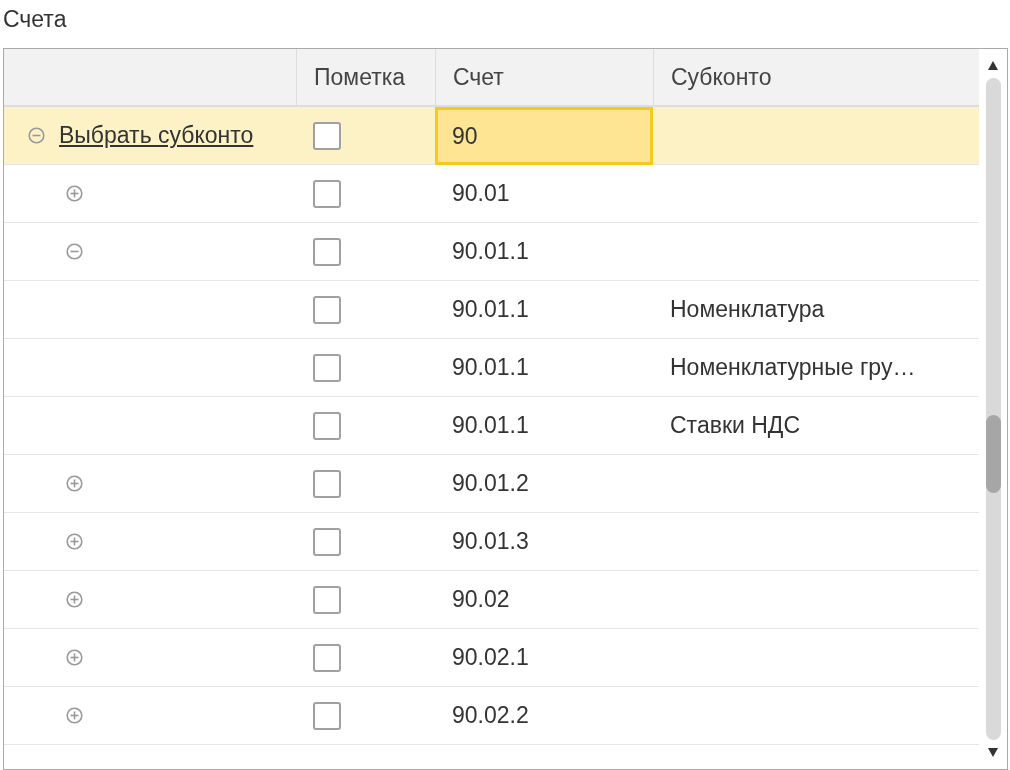 Image resolution: width=1010 pixels, height=770 pixels. I want to click on column-header: Пометка, so click(365, 78).